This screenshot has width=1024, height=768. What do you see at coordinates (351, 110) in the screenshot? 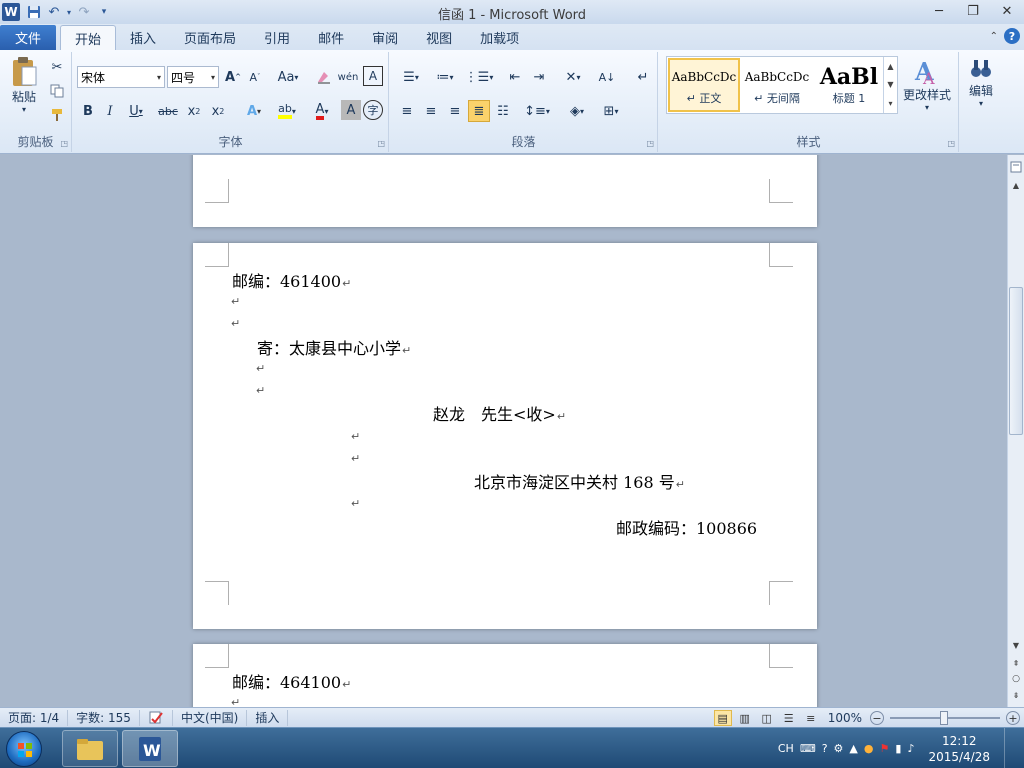
I see `character-shading-icon: A` at bounding box center [351, 110].